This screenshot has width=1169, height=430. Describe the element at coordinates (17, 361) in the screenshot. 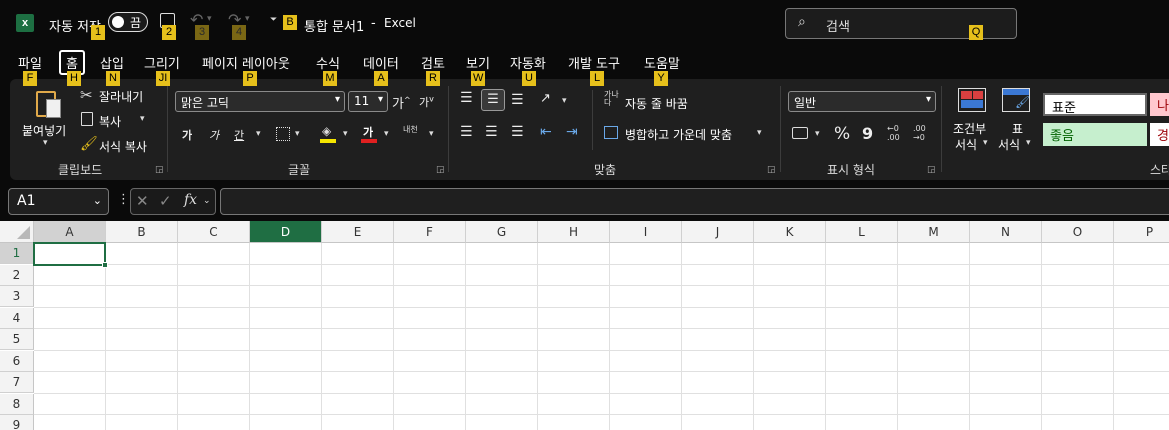

I see `row-header-6: 6` at that location.